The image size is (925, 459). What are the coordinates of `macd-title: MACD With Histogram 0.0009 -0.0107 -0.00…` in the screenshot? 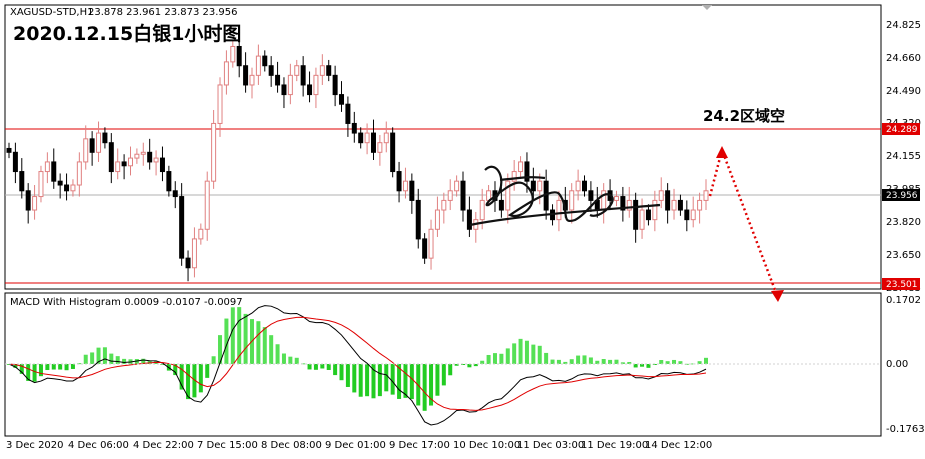 It's located at (126, 302).